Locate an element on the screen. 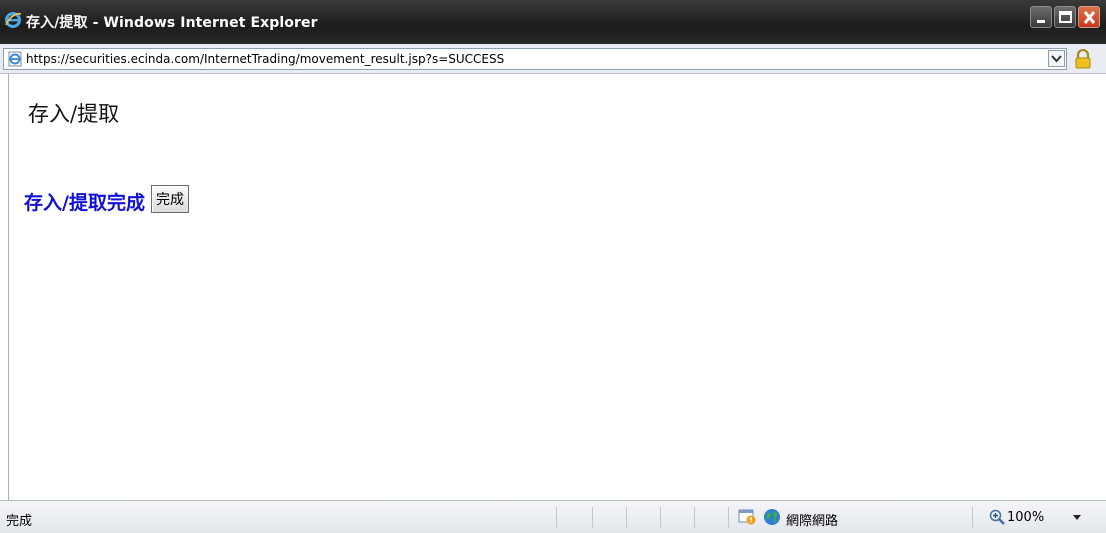 This screenshot has width=1106, height=533. status-bar: 完成 網際網路 100% is located at coordinates (553, 516).